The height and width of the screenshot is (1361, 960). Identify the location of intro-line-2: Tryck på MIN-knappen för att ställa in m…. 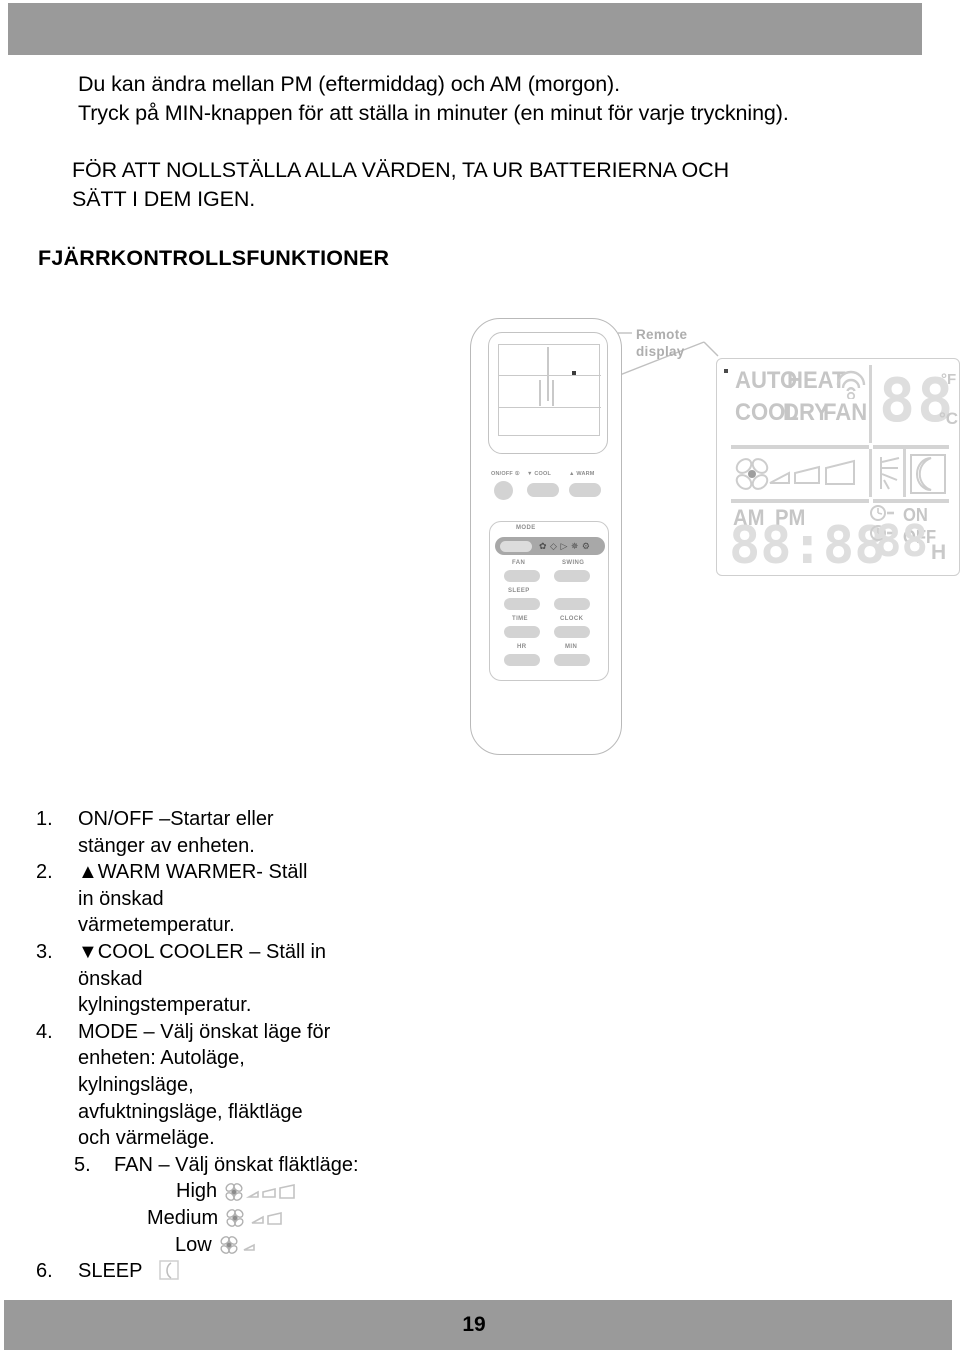
(433, 113).